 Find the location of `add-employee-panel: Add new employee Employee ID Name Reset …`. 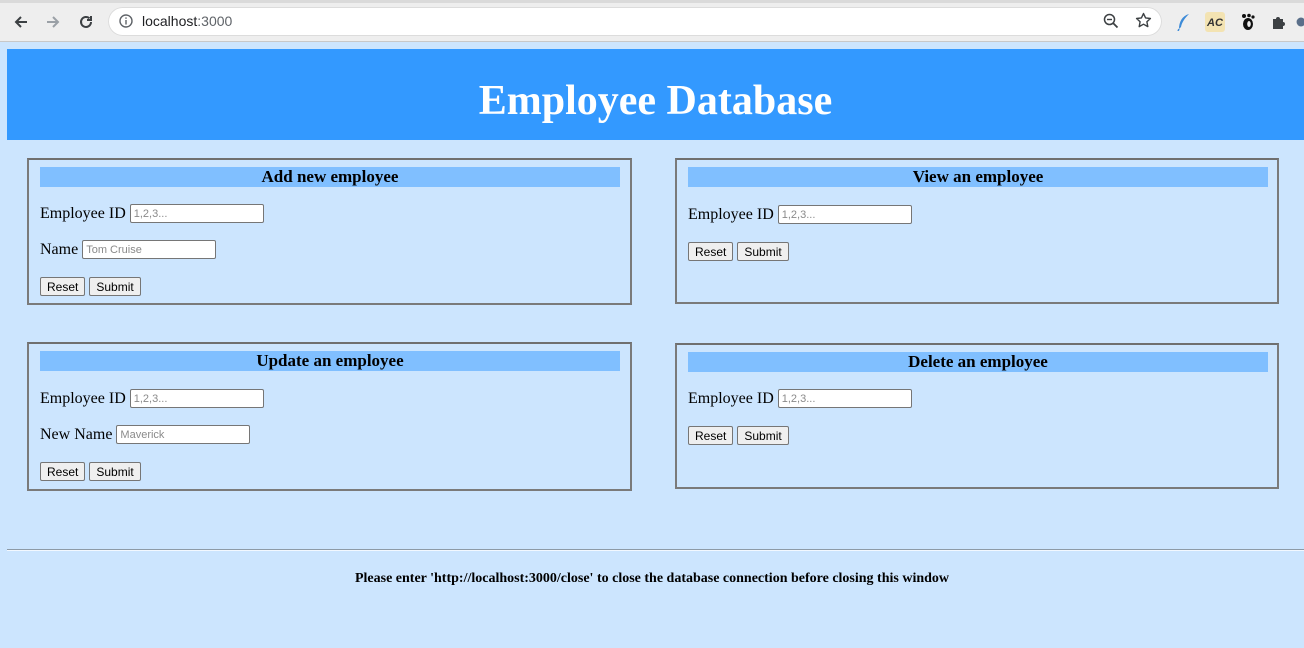

add-employee-panel: Add new employee Employee ID Name Reset … is located at coordinates (329, 231).